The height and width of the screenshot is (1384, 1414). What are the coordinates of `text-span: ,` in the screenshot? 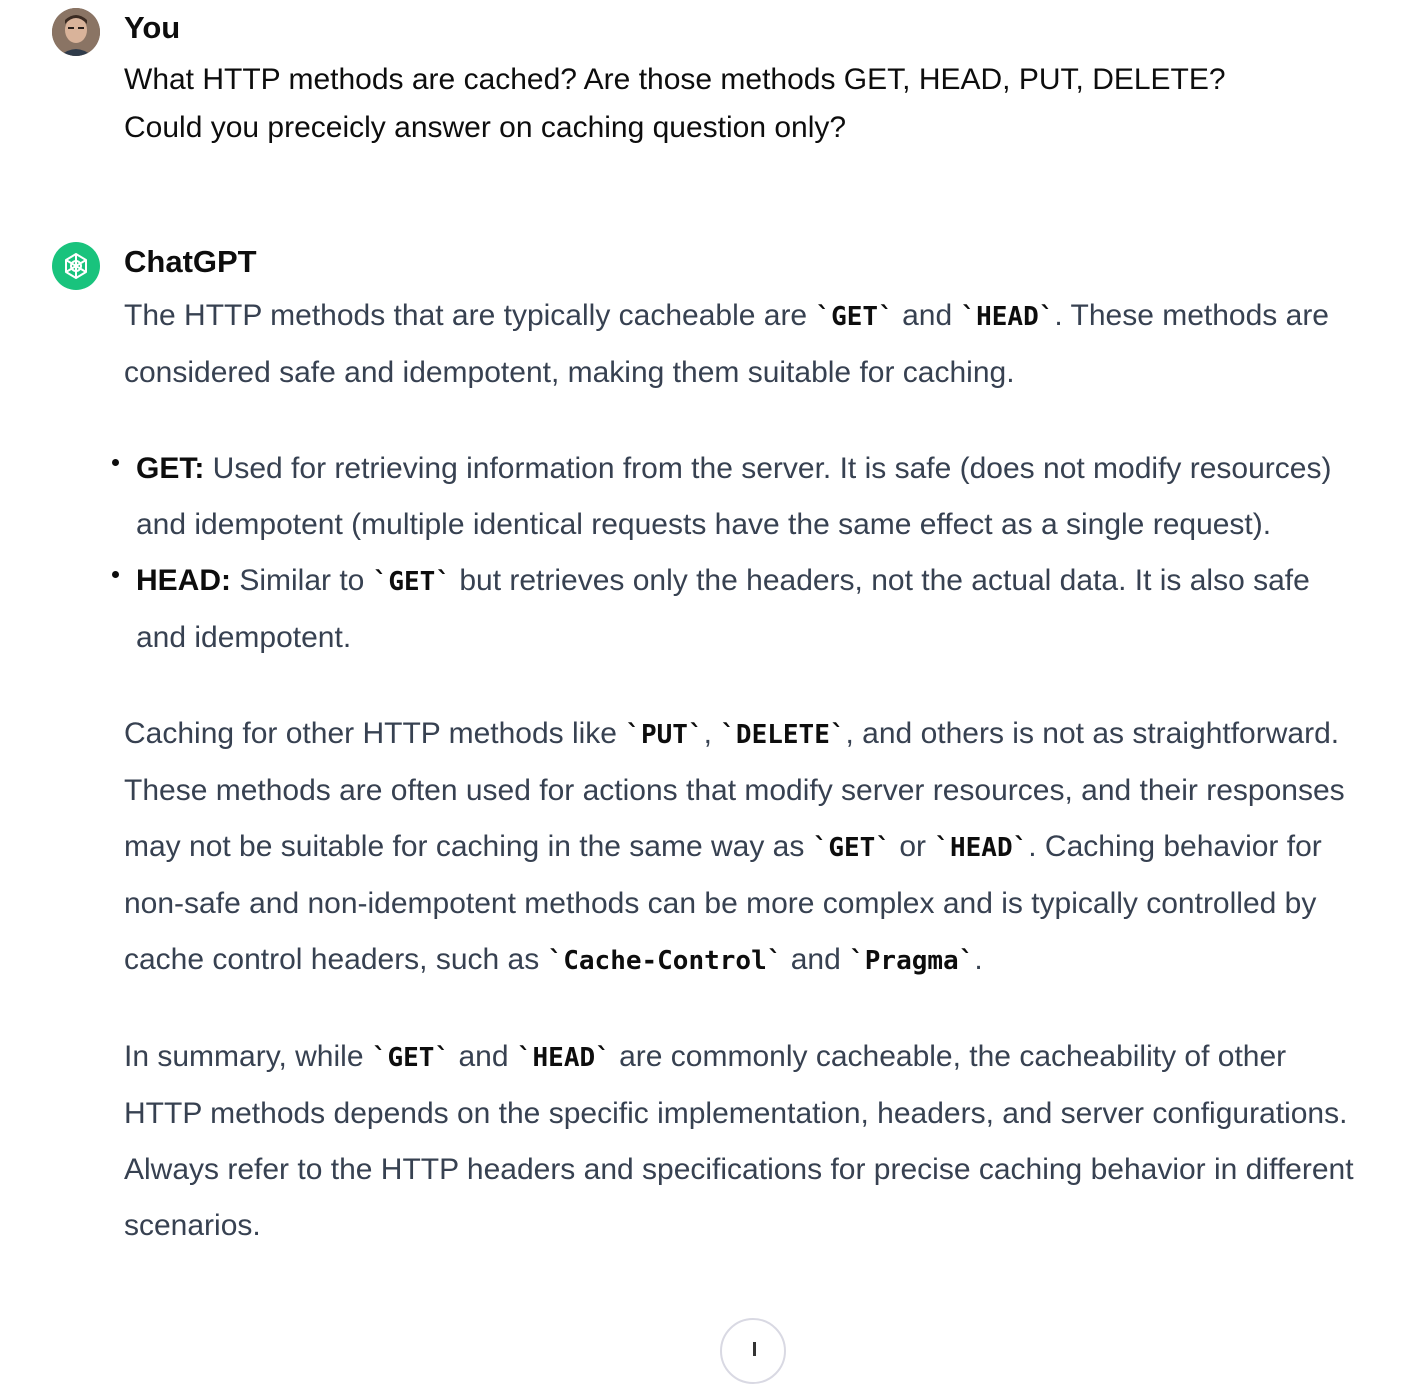 It's located at (712, 733).